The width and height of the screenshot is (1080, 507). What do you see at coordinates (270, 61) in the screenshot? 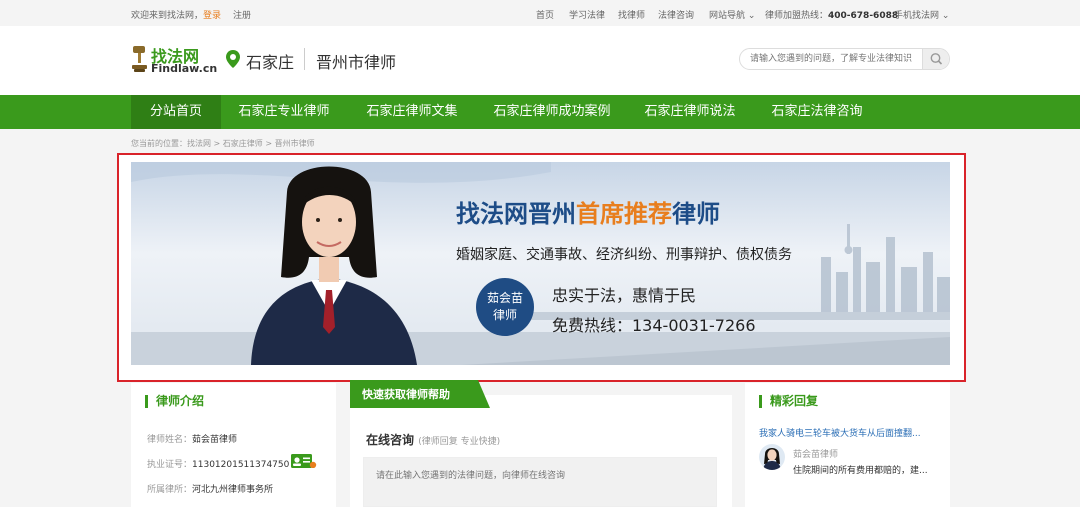
I see `city-name: 石家庄` at bounding box center [270, 61].